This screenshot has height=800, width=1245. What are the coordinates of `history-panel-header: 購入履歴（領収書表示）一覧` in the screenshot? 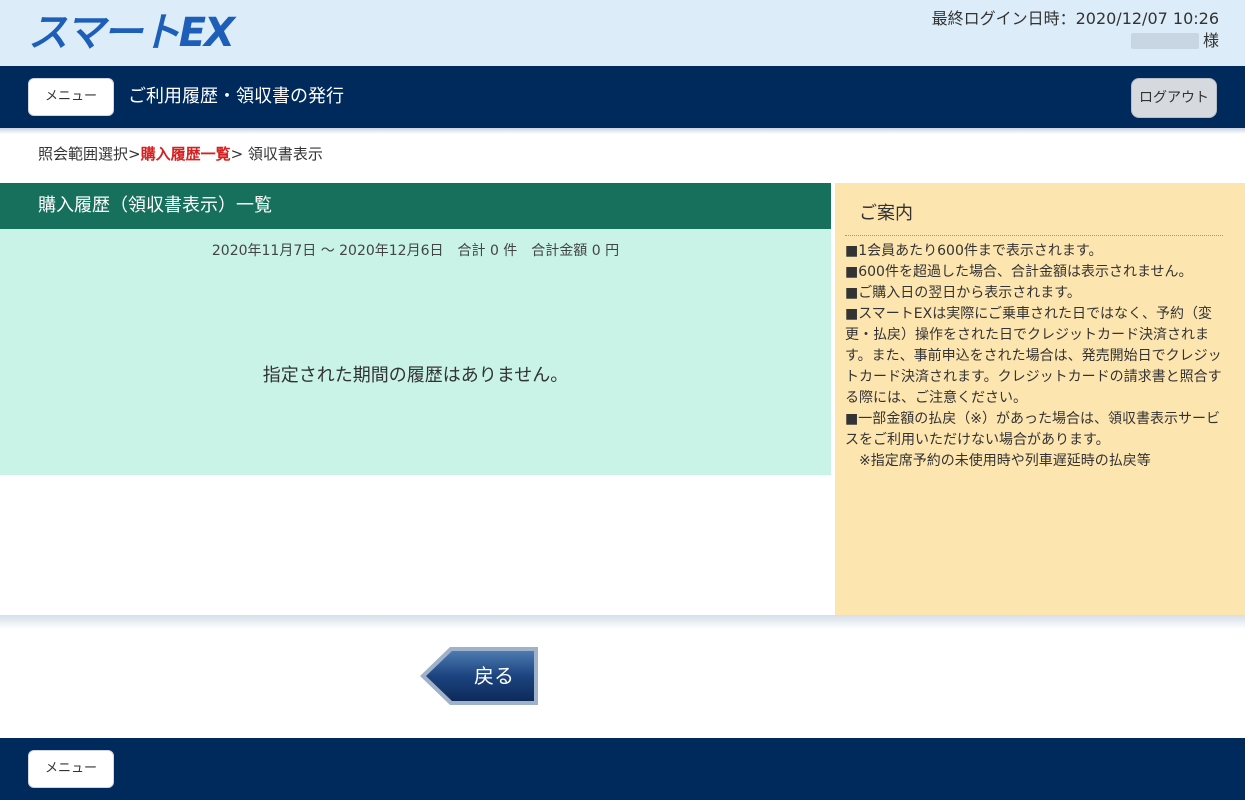 It's located at (415, 206).